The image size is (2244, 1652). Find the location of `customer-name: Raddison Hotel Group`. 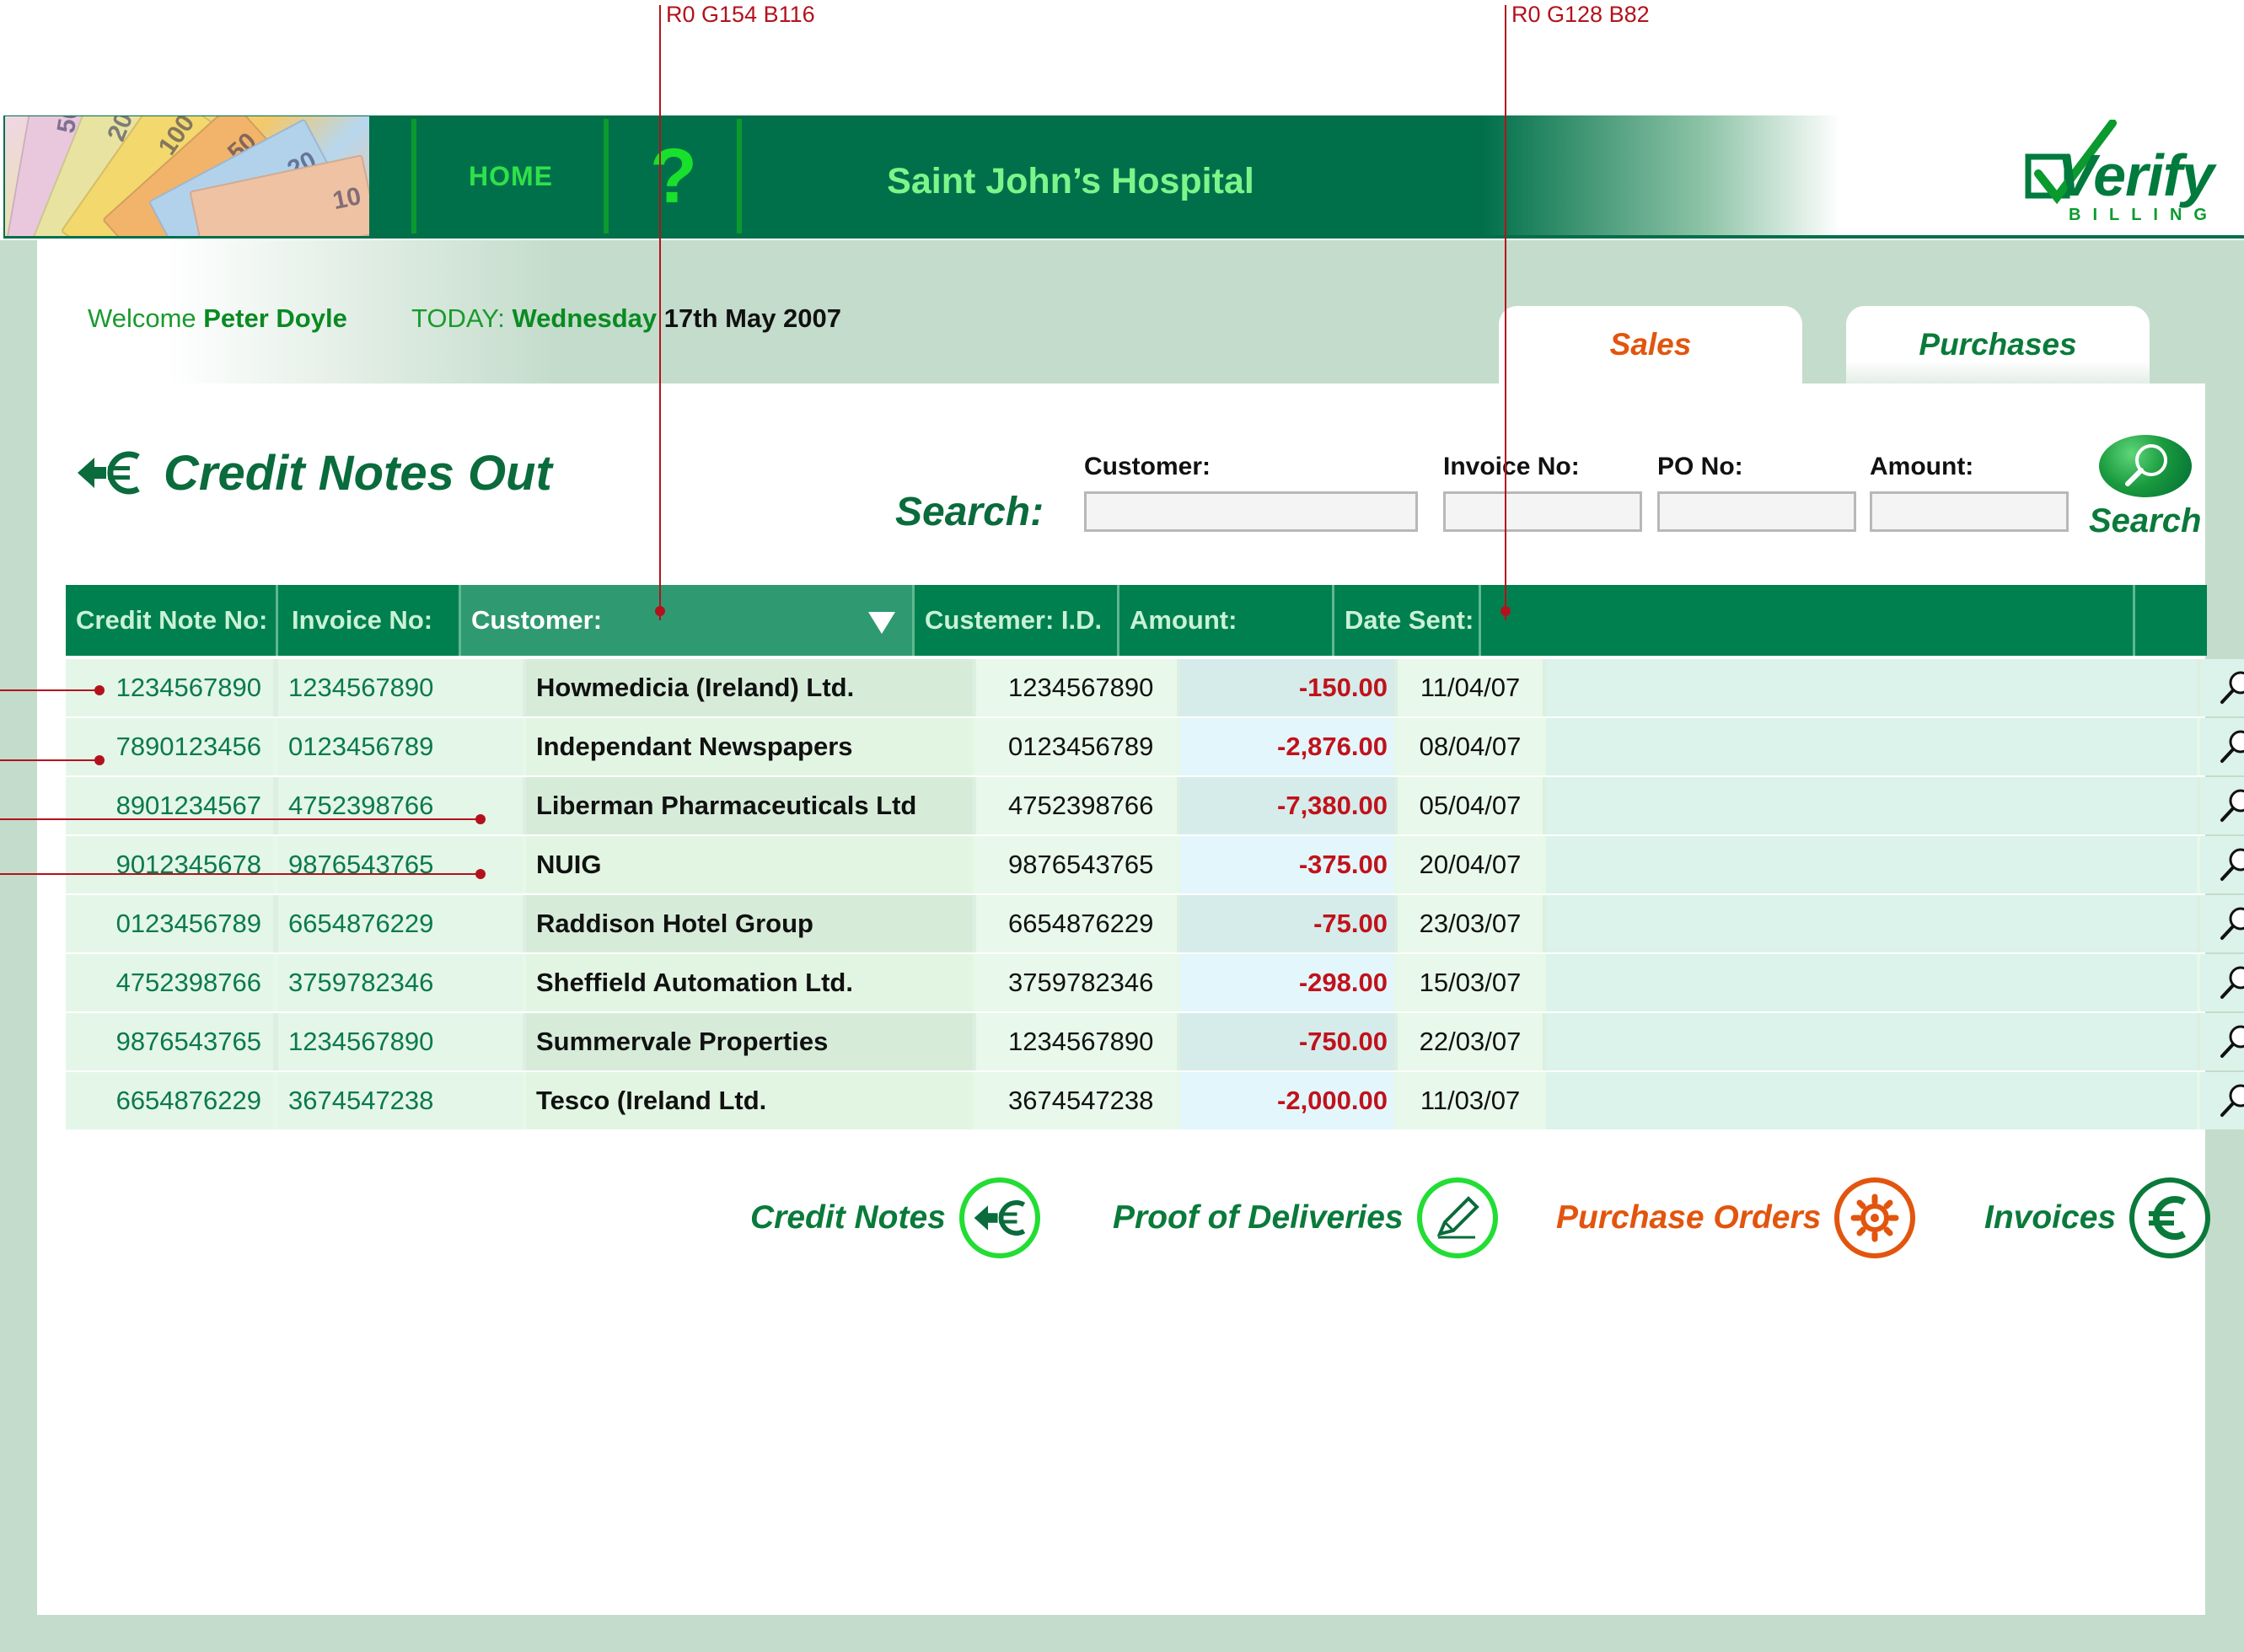

customer-name: Raddison Hotel Group is located at coordinates (749, 923).